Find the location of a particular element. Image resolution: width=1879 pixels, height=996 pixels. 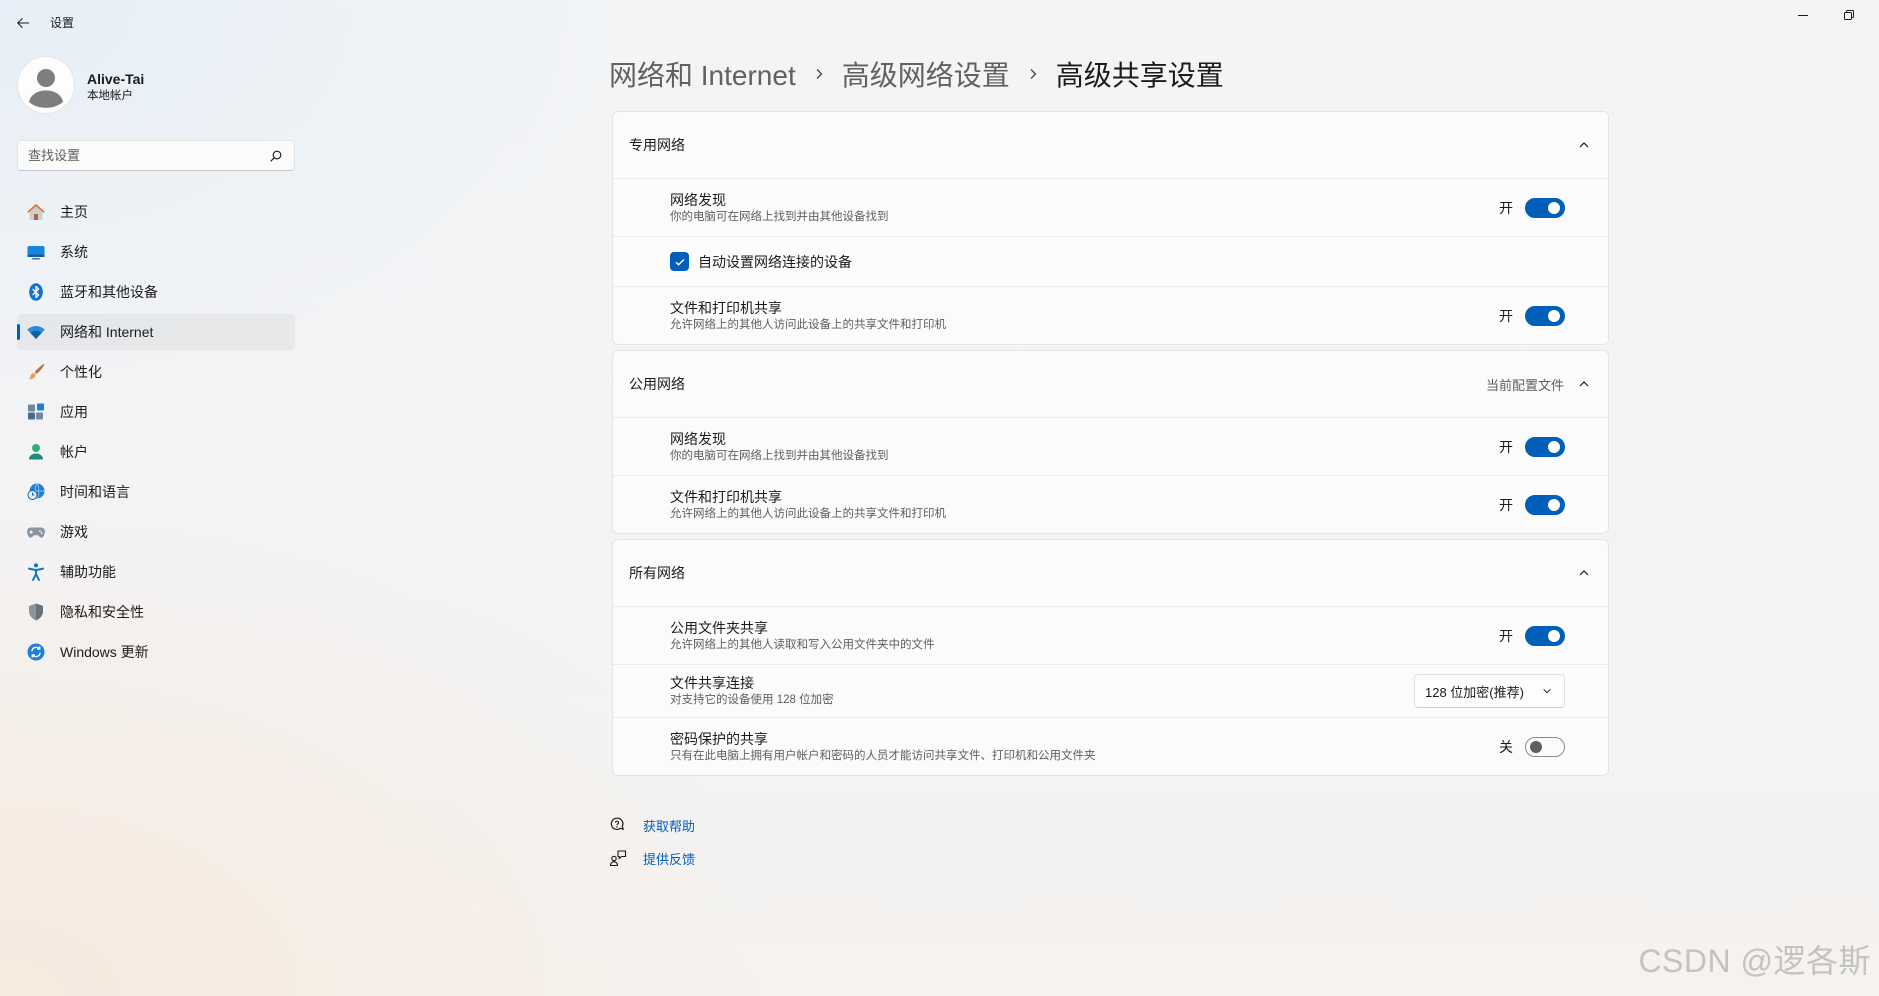

search-box is located at coordinates (156, 155).